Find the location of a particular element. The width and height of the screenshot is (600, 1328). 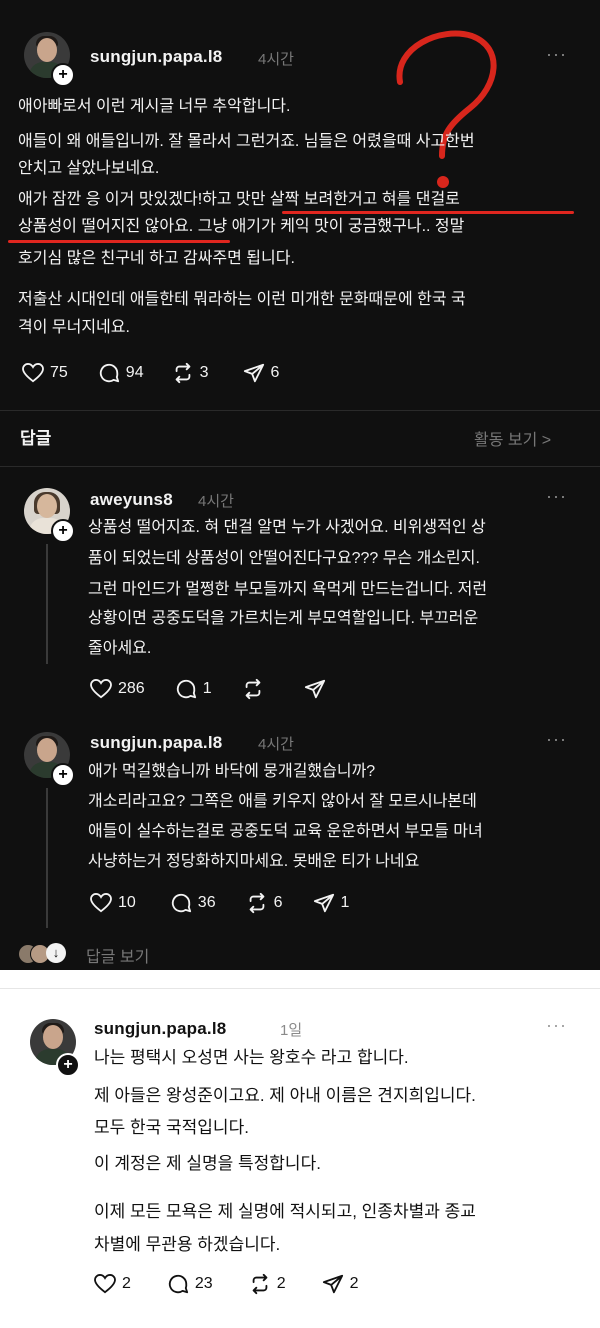

post-line: 모두 한국 국적입니다. is located at coordinates (171, 1127).